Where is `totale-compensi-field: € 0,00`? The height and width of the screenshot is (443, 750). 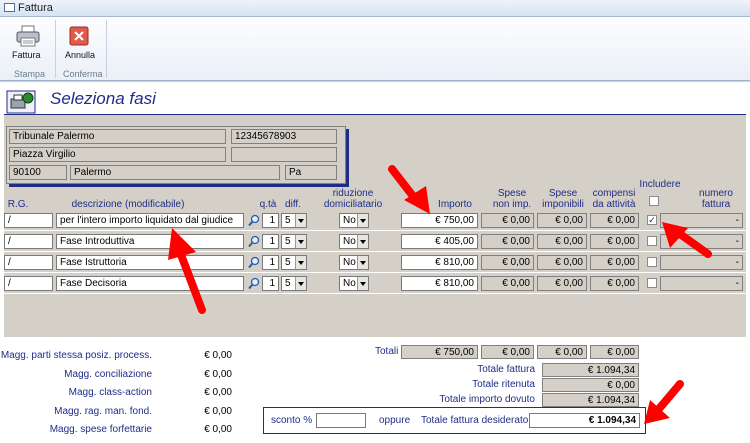 totale-compensi-field: € 0,00 is located at coordinates (614, 352).